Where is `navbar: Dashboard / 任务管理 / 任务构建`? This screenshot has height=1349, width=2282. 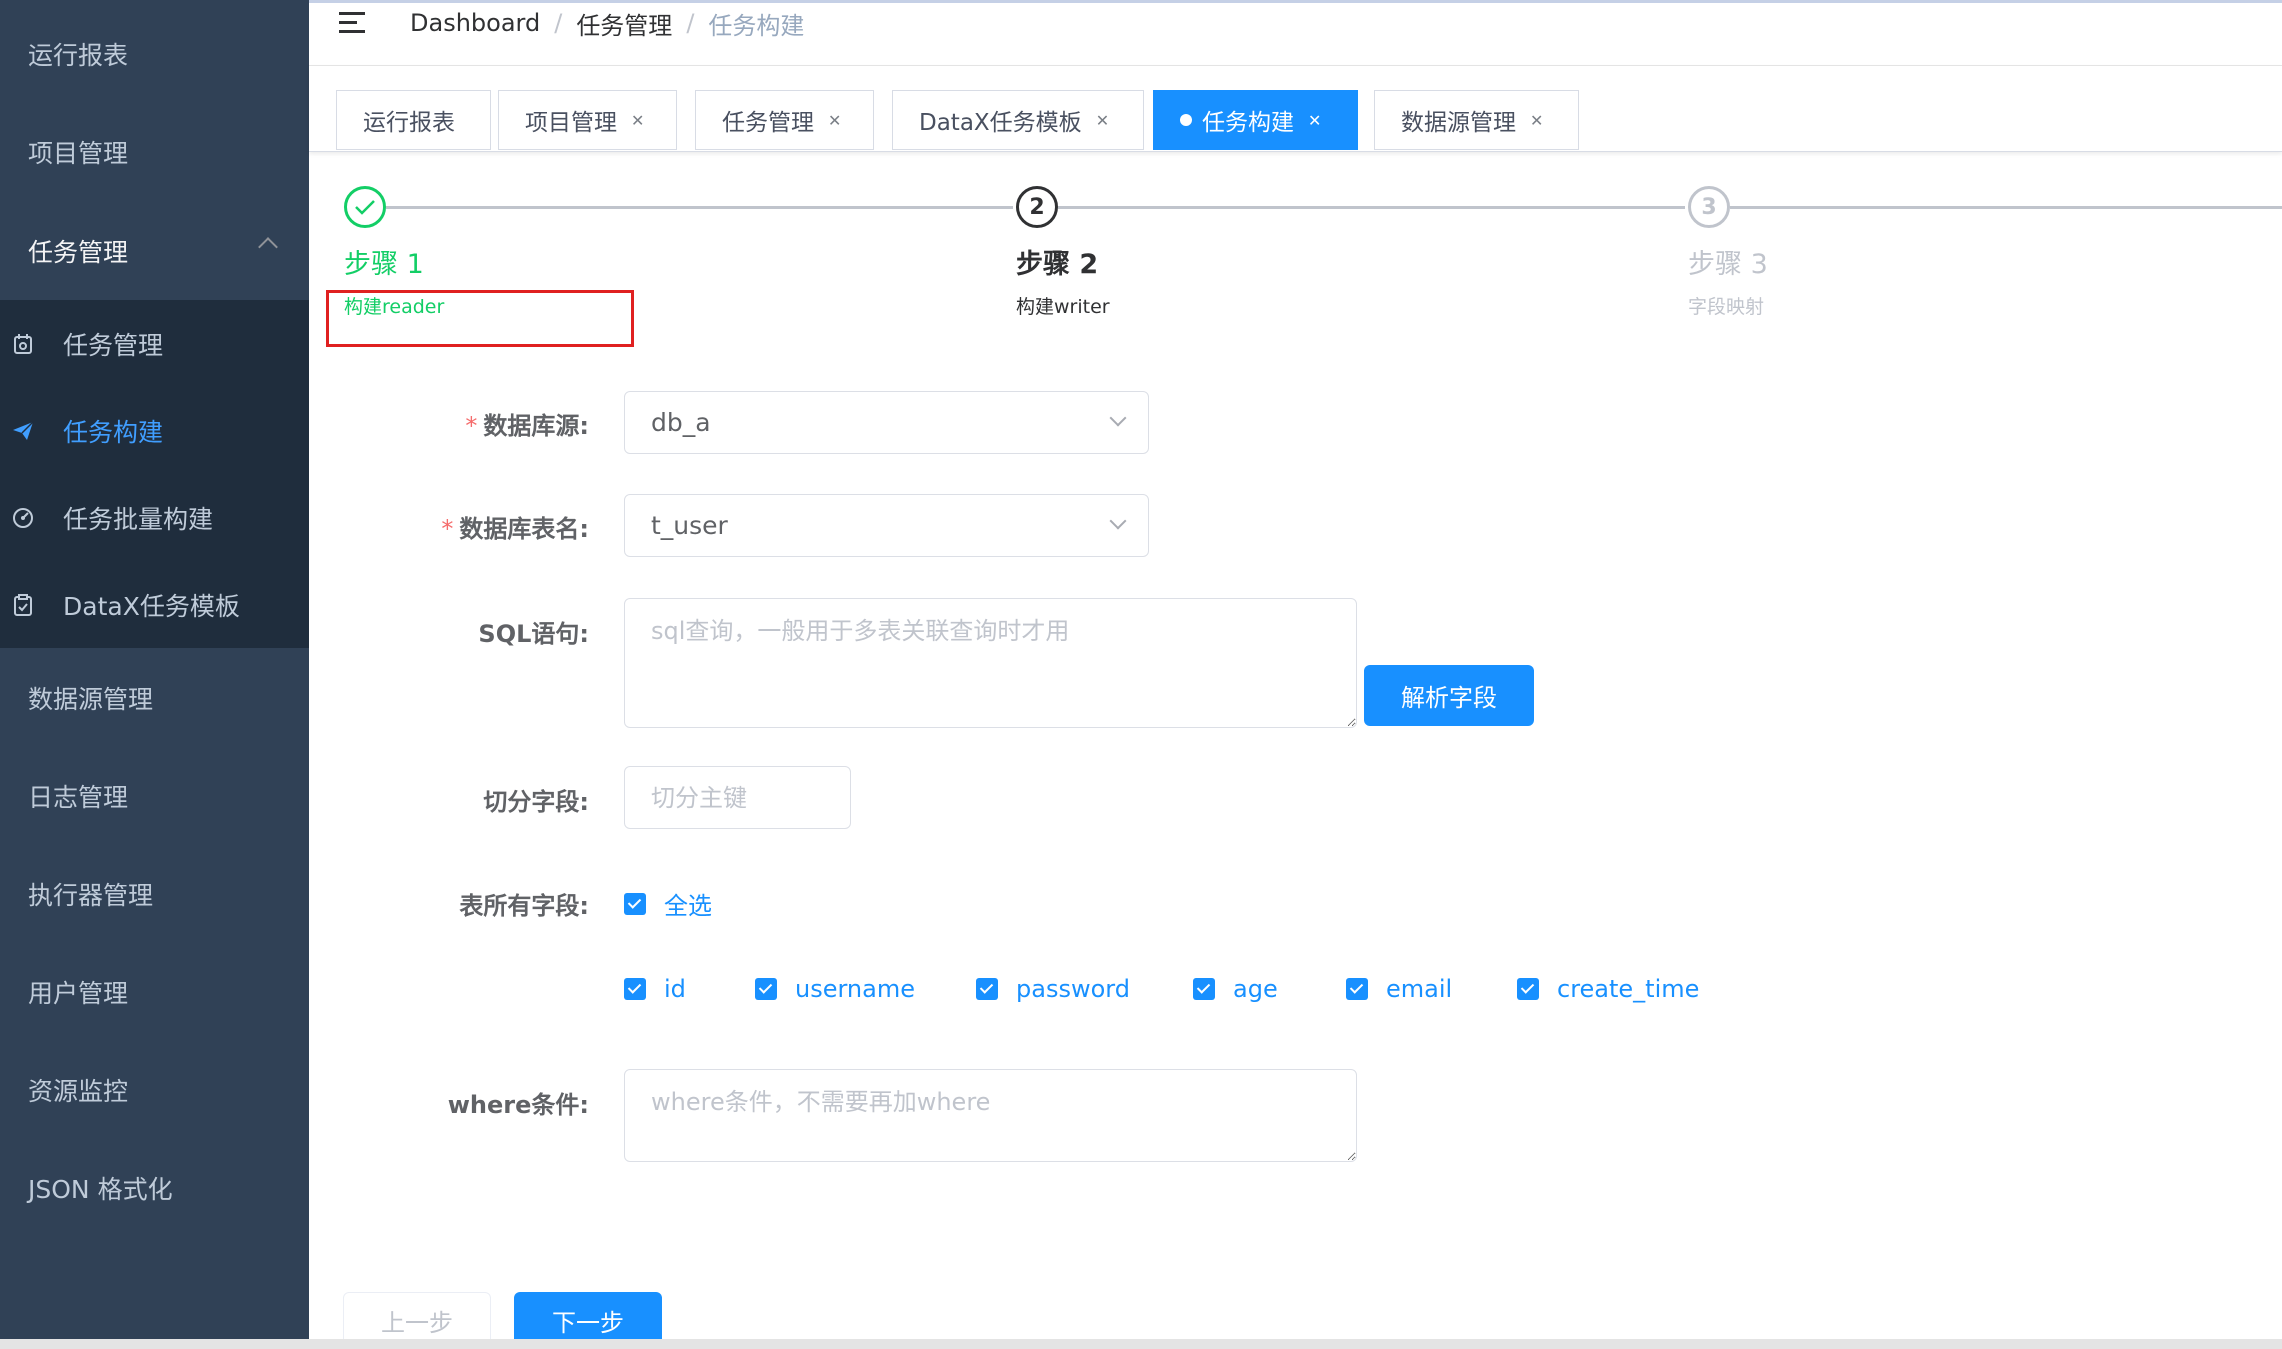 navbar: Dashboard / 任务管理 / 任务构建 is located at coordinates (1295, 33).